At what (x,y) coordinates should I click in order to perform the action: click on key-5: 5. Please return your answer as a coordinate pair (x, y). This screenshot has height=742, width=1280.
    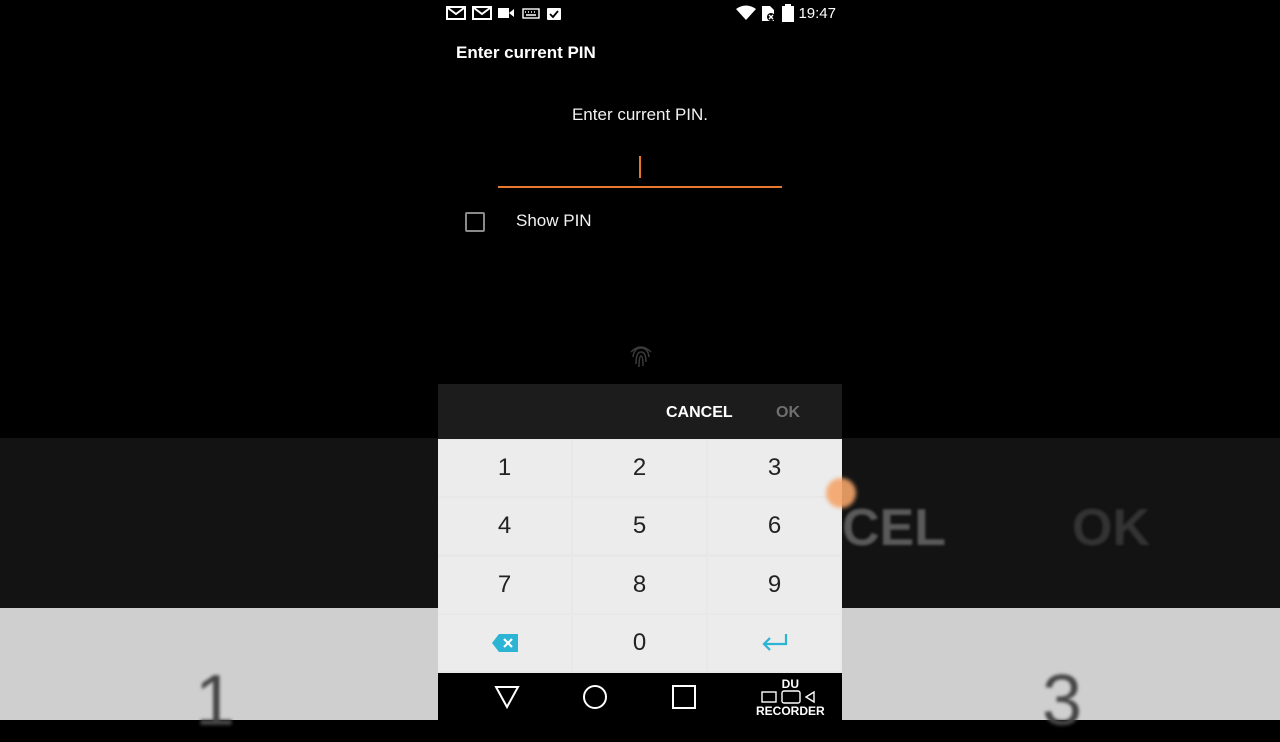
    Looking at the image, I should click on (639, 526).